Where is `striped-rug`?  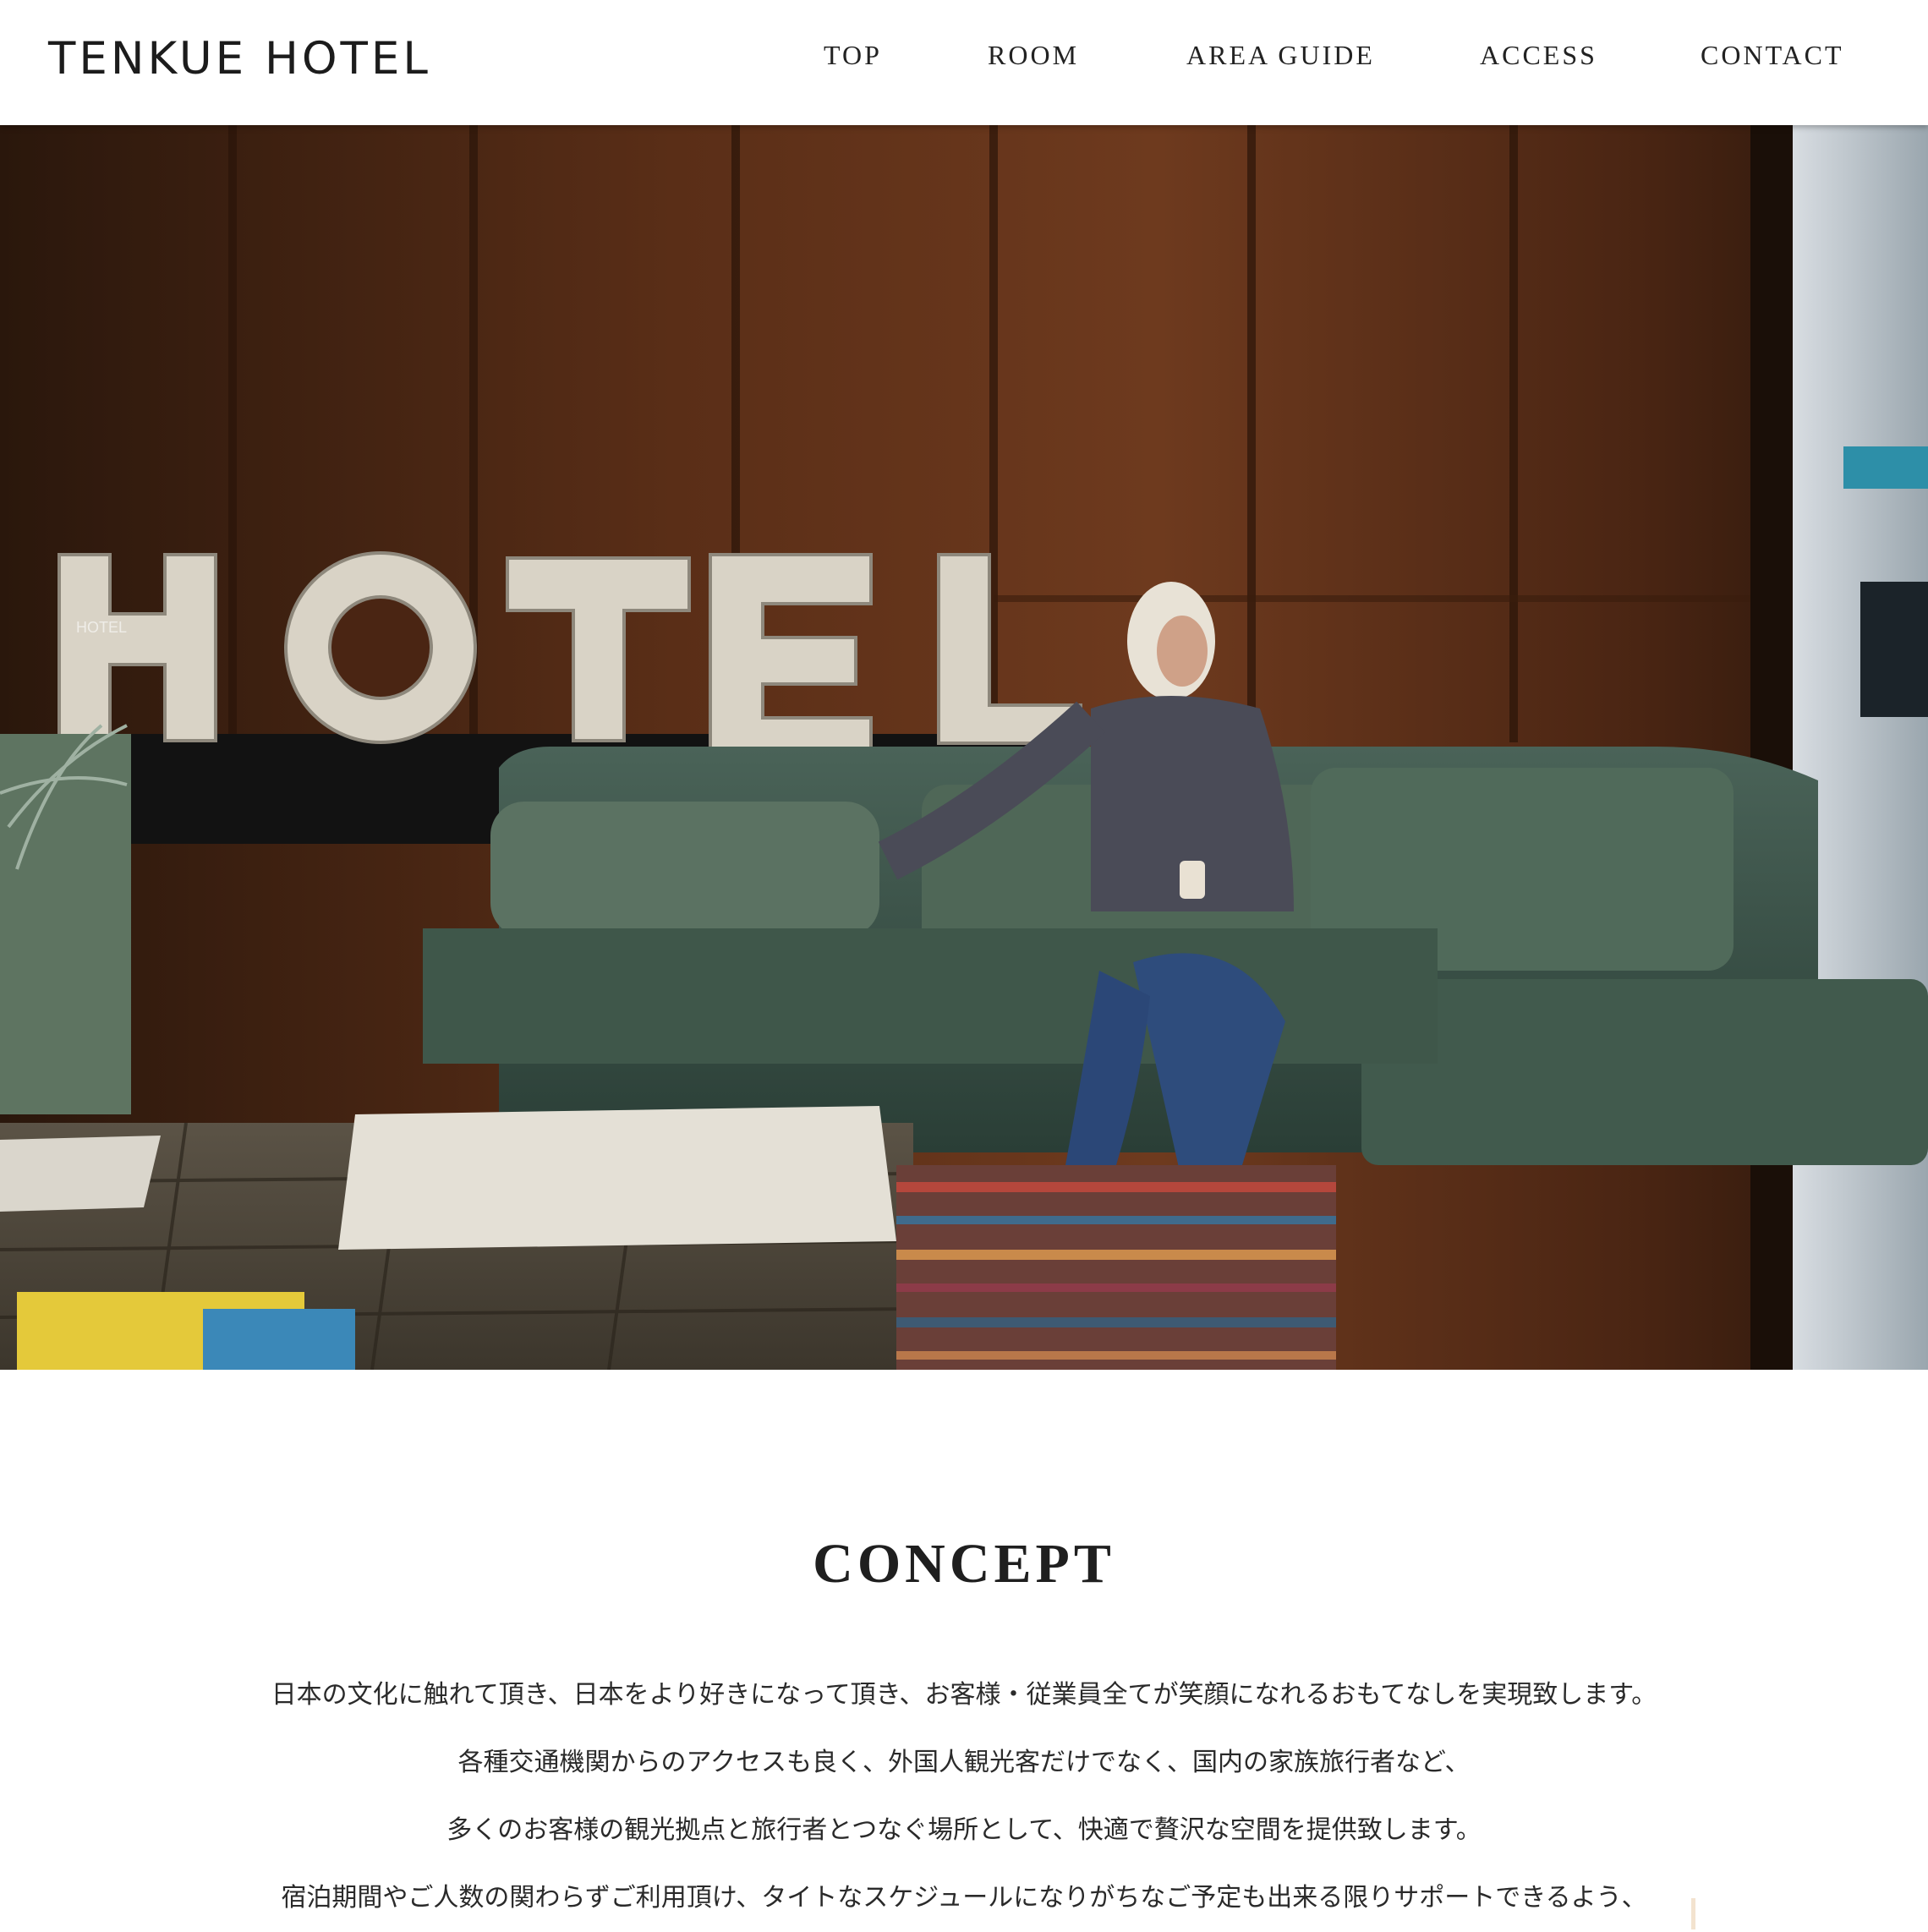
striped-rug is located at coordinates (1116, 1267).